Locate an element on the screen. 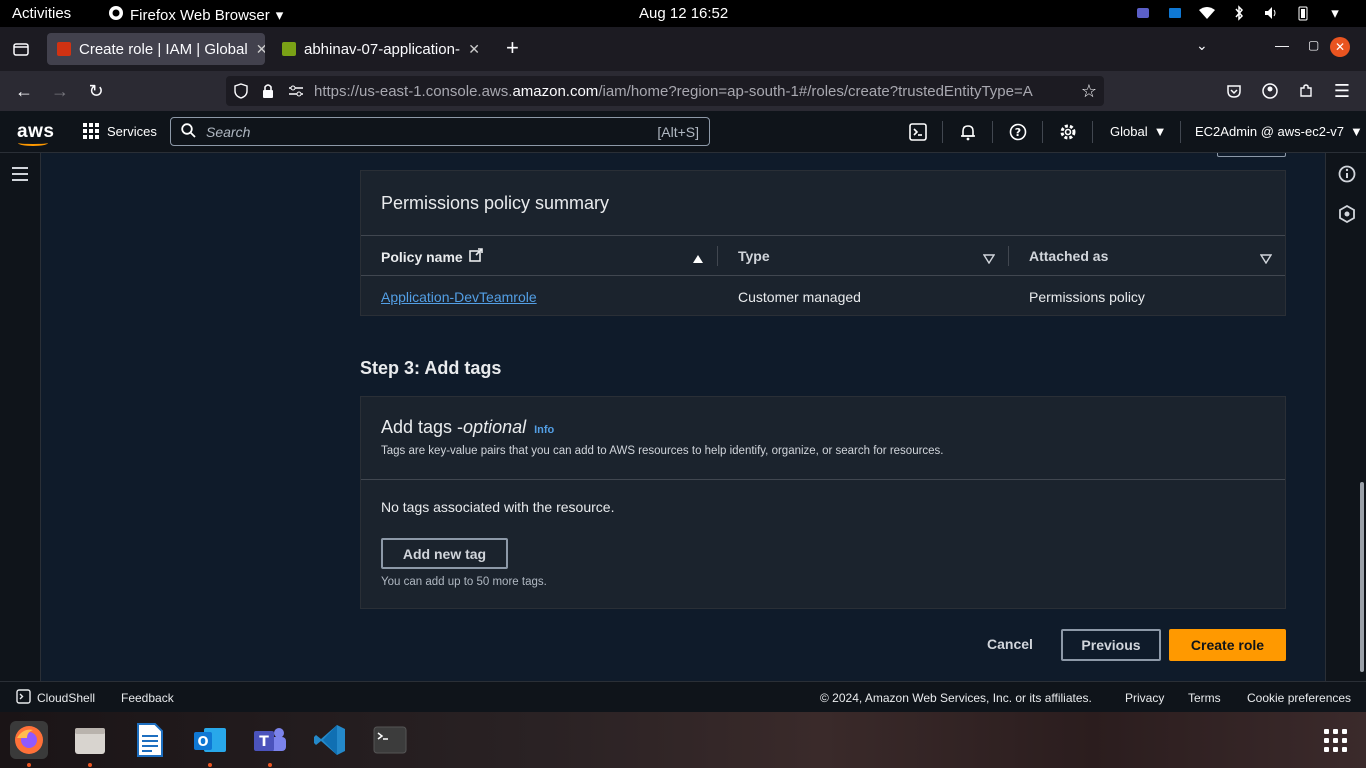 The image size is (1366, 768). info-link: Info is located at coordinates (544, 430).